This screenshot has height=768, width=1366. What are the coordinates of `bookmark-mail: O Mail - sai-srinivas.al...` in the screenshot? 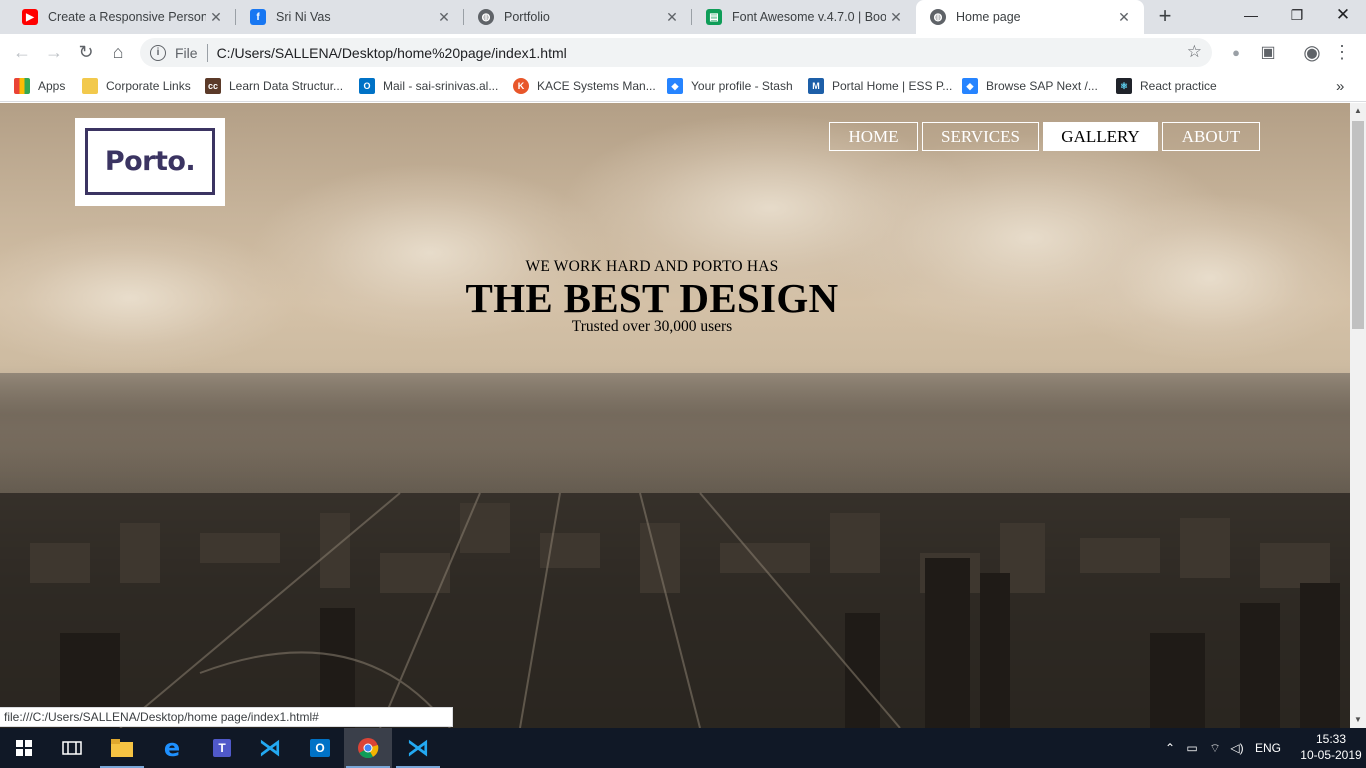 It's located at (428, 86).